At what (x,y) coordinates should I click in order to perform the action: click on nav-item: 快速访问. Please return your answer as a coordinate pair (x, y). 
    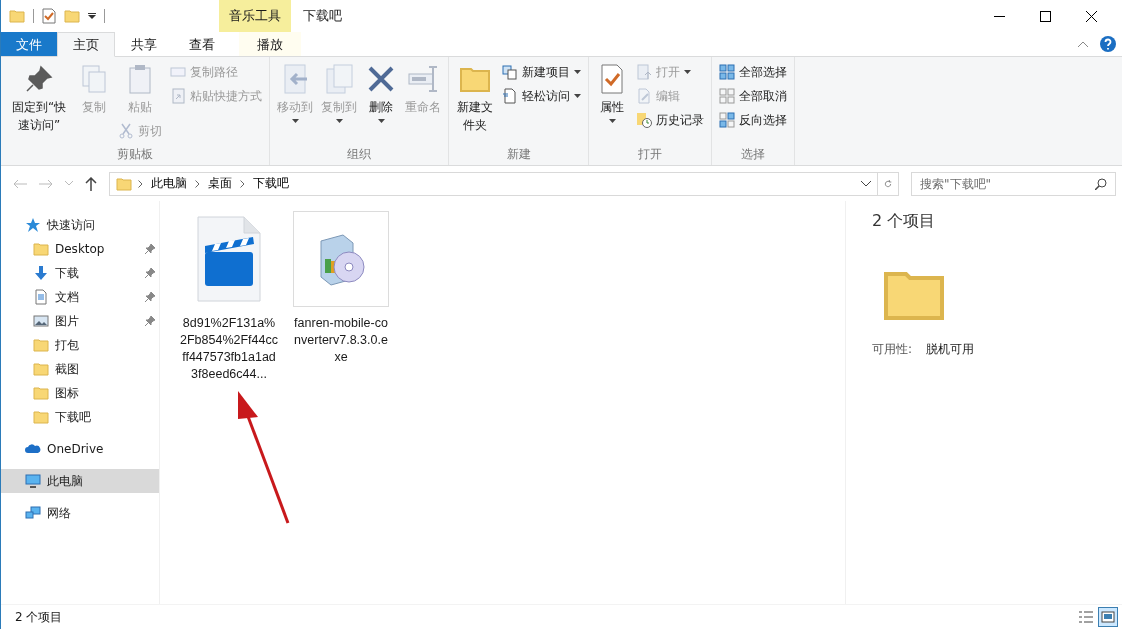
    Looking at the image, I should click on (80, 225).